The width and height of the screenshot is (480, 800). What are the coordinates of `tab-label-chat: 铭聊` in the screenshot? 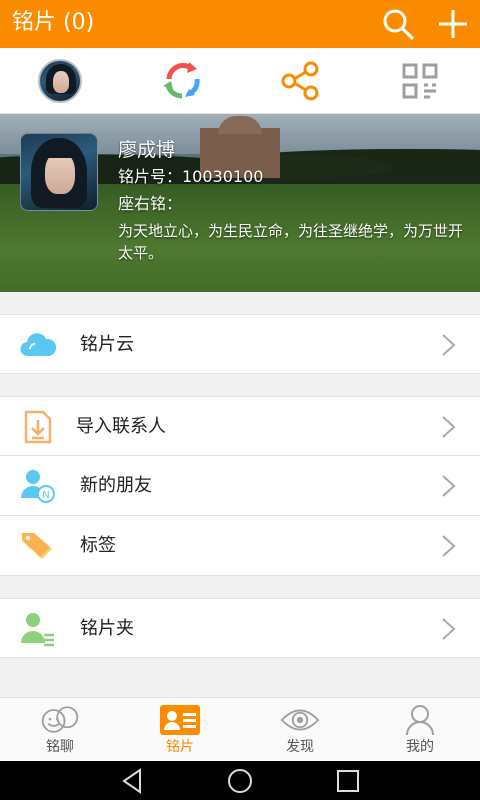 It's located at (60, 747).